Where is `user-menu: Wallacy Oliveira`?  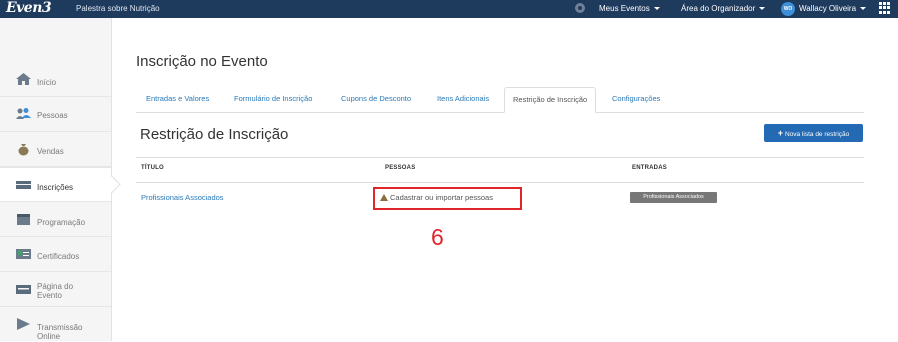 user-menu: Wallacy Oliveira is located at coordinates (833, 8).